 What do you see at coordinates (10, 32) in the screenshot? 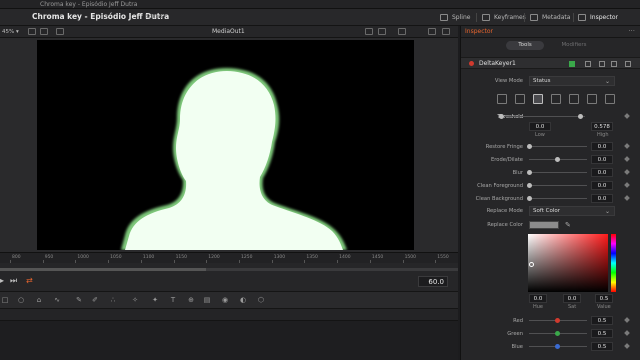
I see `zoom-dropdown: 45% ▾` at bounding box center [10, 32].